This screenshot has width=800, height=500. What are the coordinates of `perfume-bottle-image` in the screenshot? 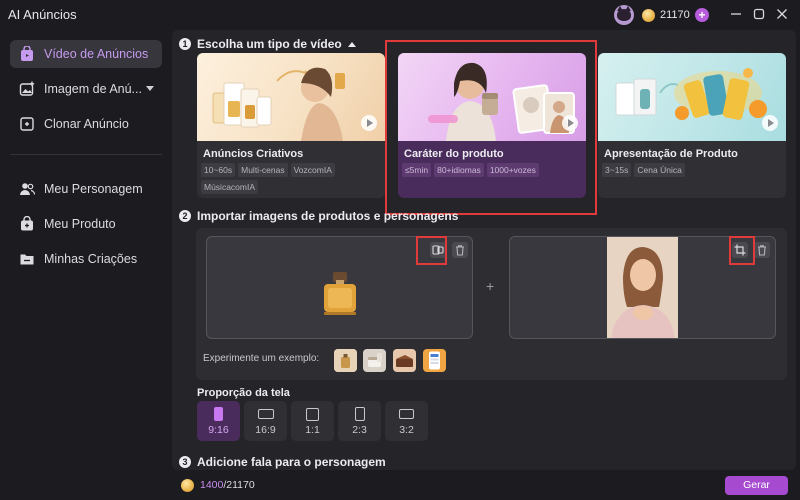 It's located at (340, 293).